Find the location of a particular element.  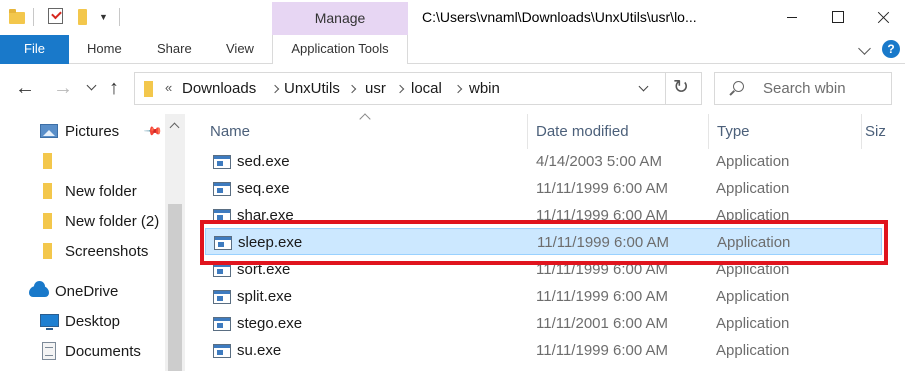

new-folder-icon is located at coordinates (82, 17).